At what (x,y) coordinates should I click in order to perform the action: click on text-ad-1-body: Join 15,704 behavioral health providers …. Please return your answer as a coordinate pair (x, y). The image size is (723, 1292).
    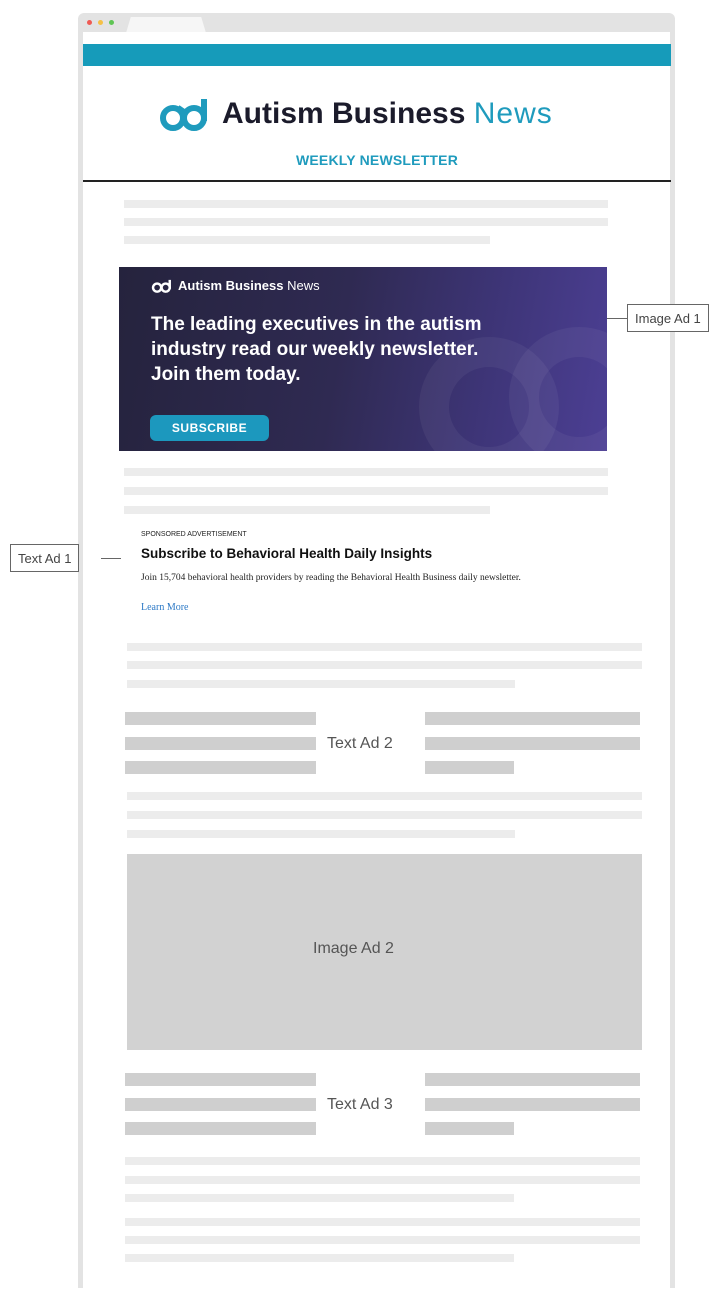
    Looking at the image, I should click on (331, 578).